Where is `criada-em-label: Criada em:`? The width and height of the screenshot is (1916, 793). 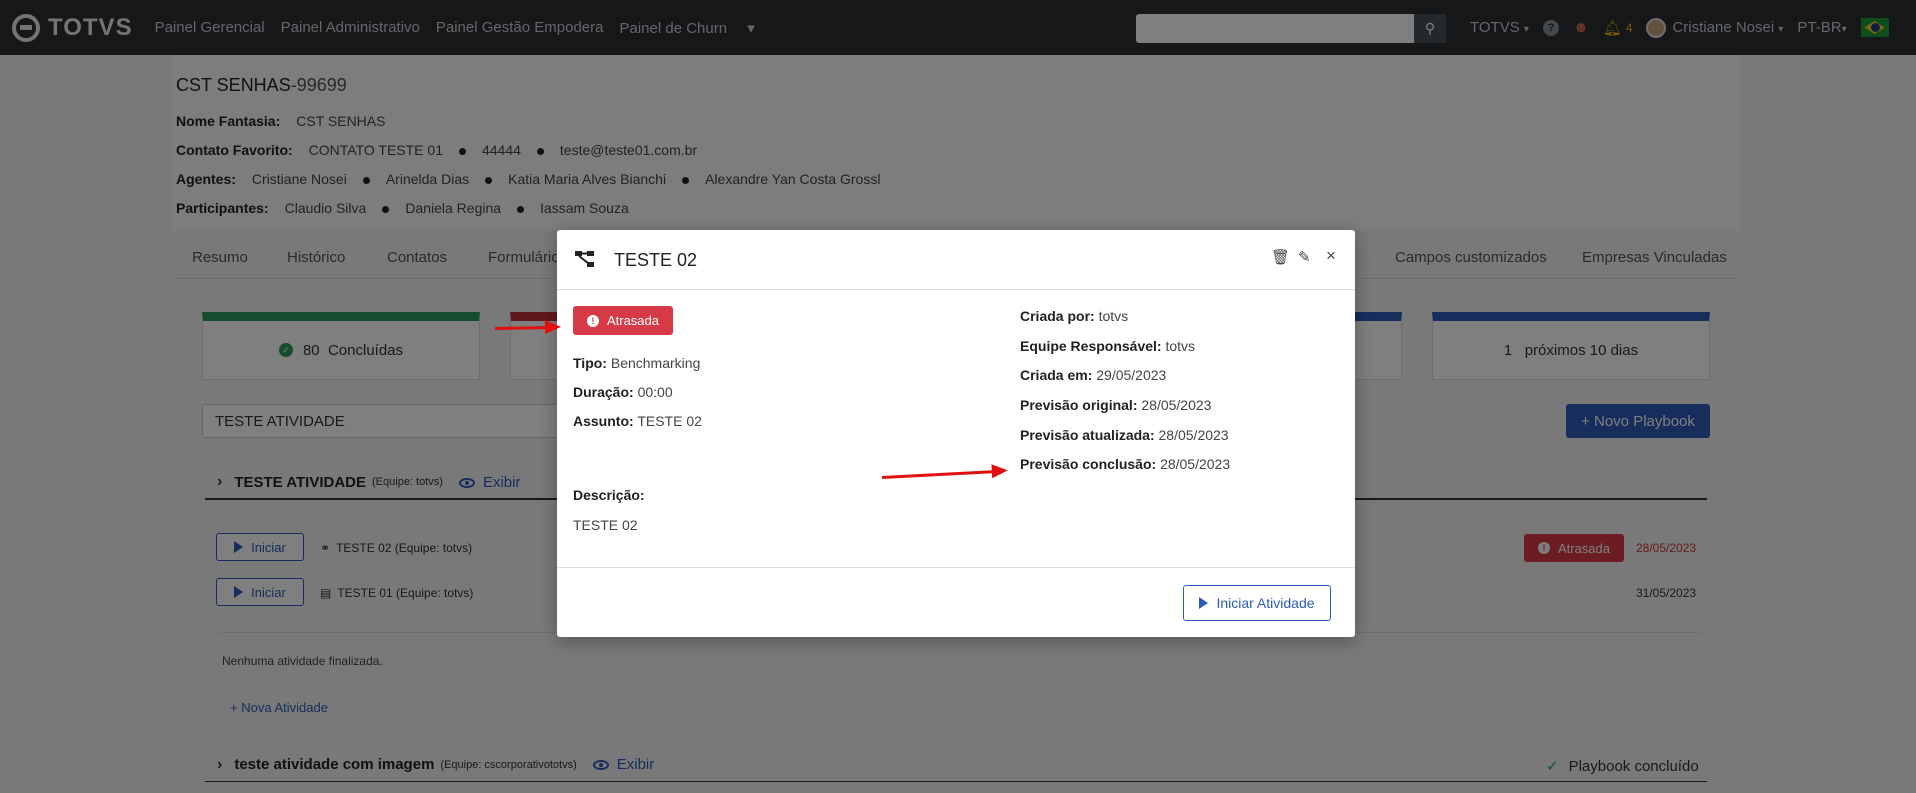 criada-em-label: Criada em: is located at coordinates (1056, 375).